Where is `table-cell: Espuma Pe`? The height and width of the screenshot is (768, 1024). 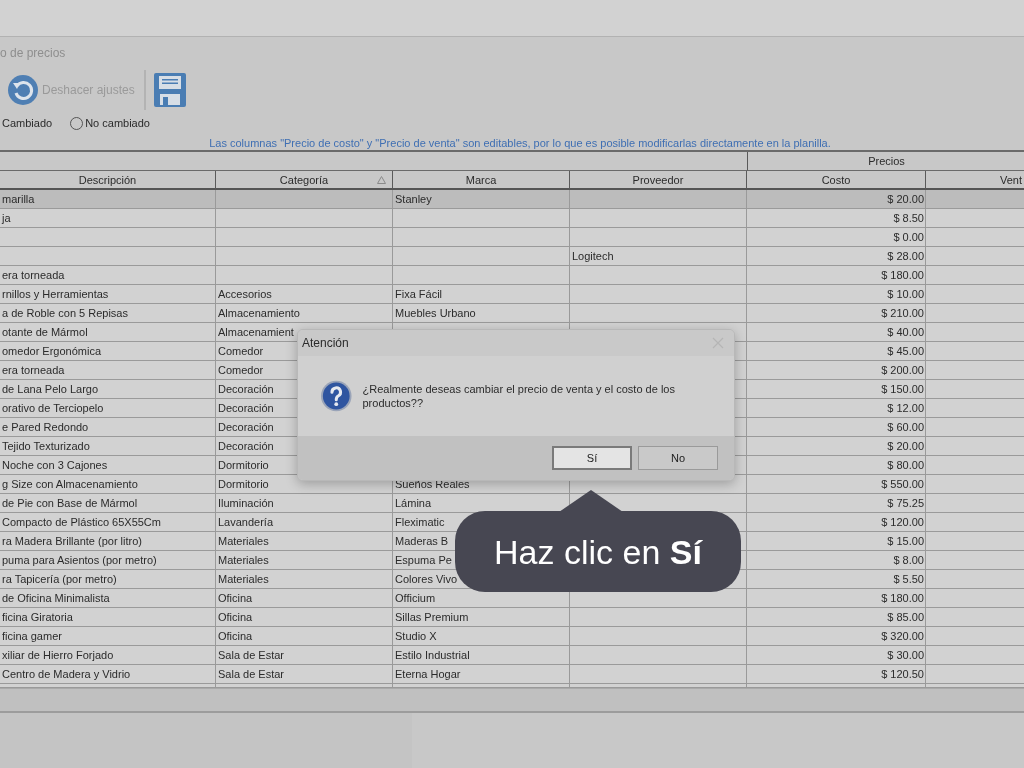 table-cell: Espuma Pe is located at coordinates (423, 560).